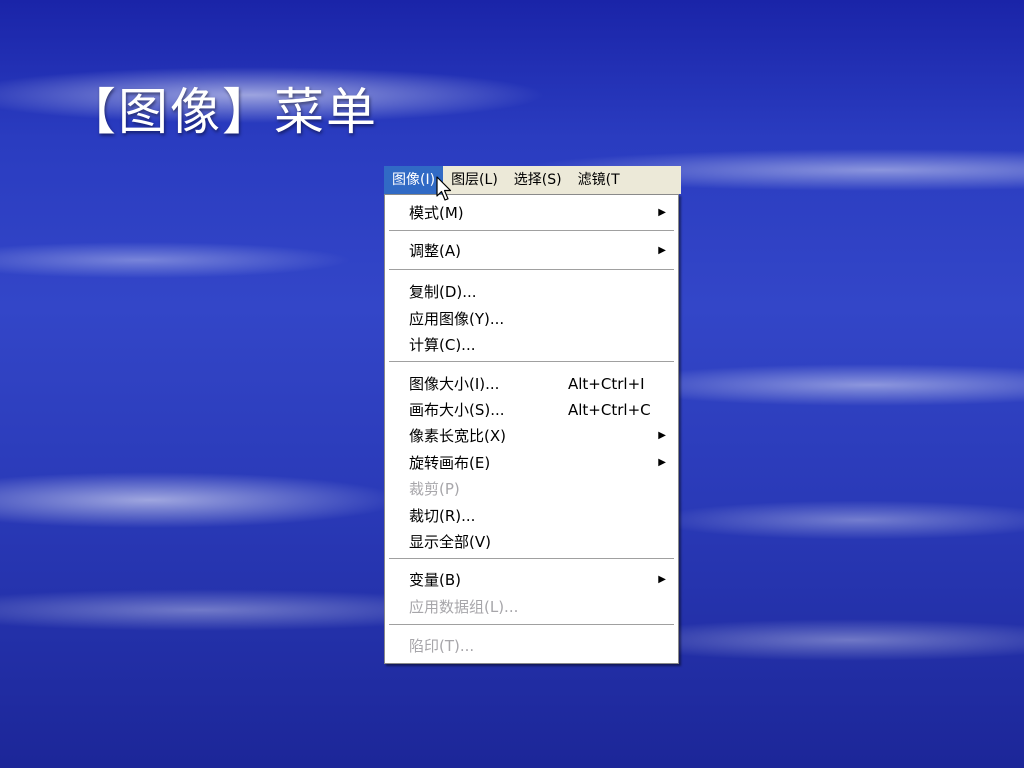 The image size is (1024, 768). What do you see at coordinates (538, 180) in the screenshot?
I see `menubar-item-select: 选择(S)` at bounding box center [538, 180].